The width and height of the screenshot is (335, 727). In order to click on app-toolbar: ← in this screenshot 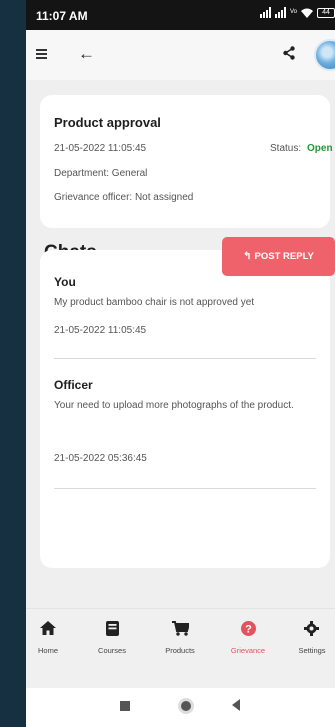, I will do `click(180, 55)`.